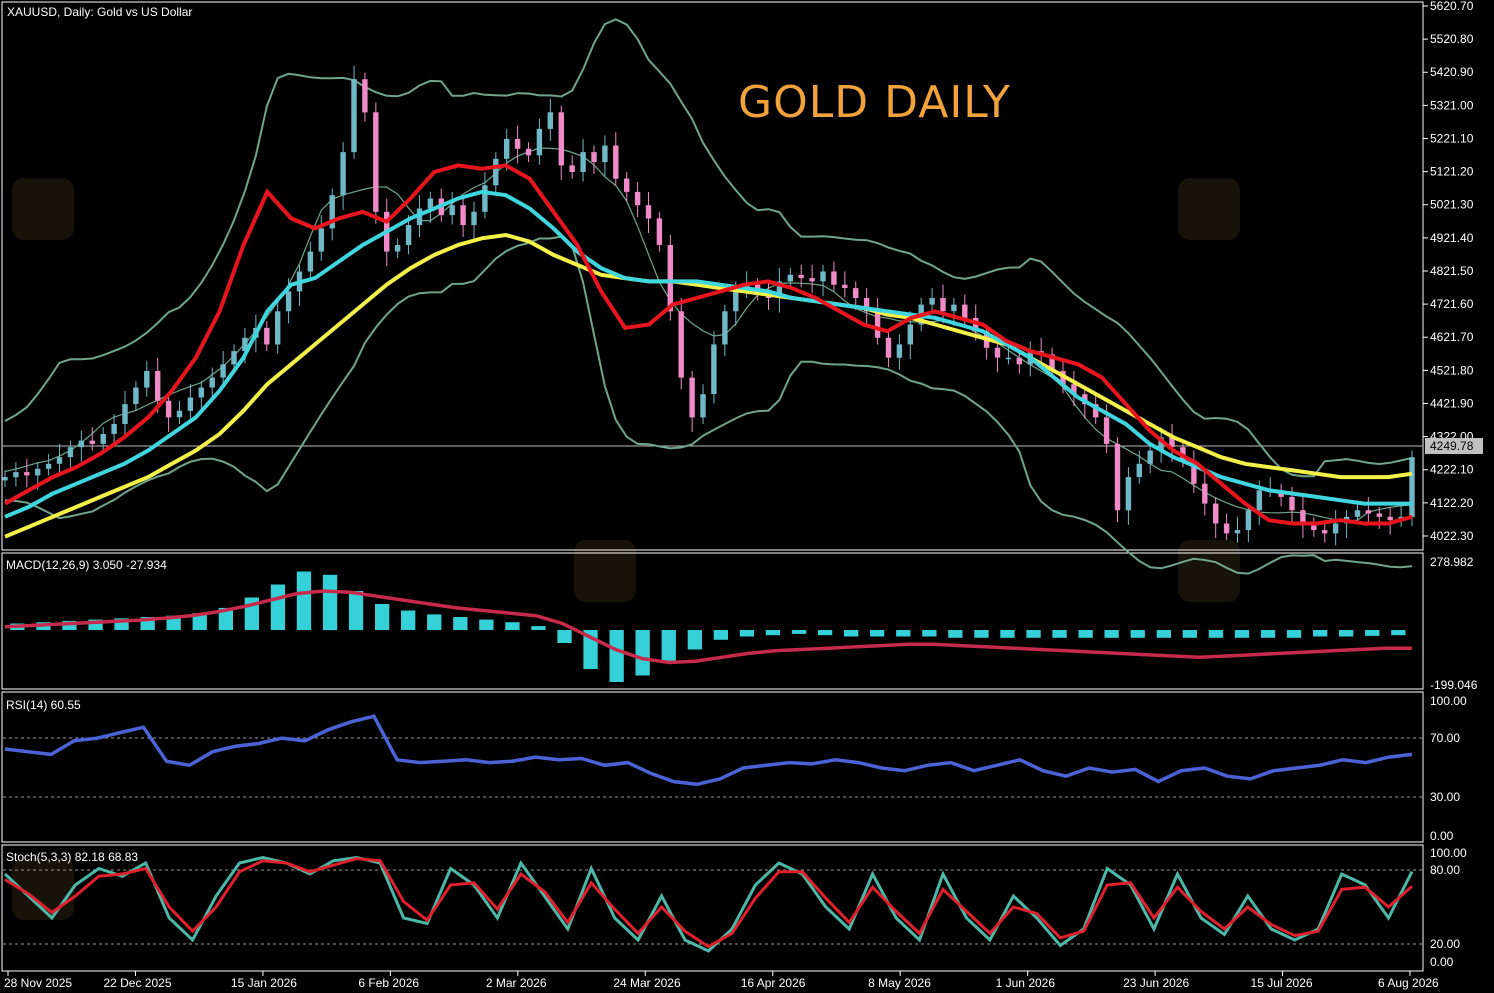 Image resolution: width=1494 pixels, height=993 pixels. Describe the element at coordinates (38, 983) in the screenshot. I see `date-tick-label: 28 Nov 2025` at that location.